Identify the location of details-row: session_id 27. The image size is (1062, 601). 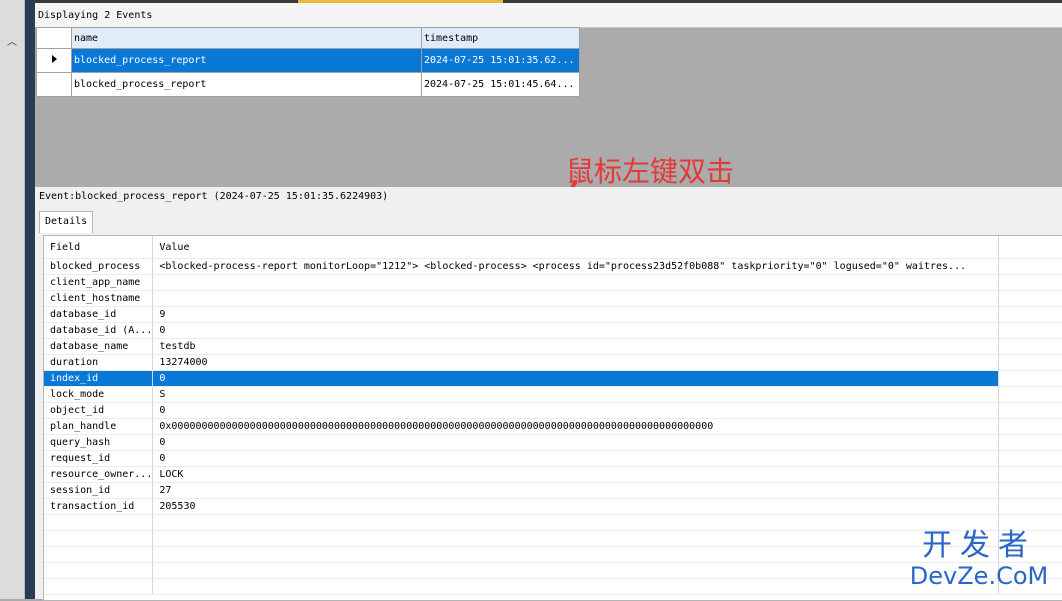
(553, 490).